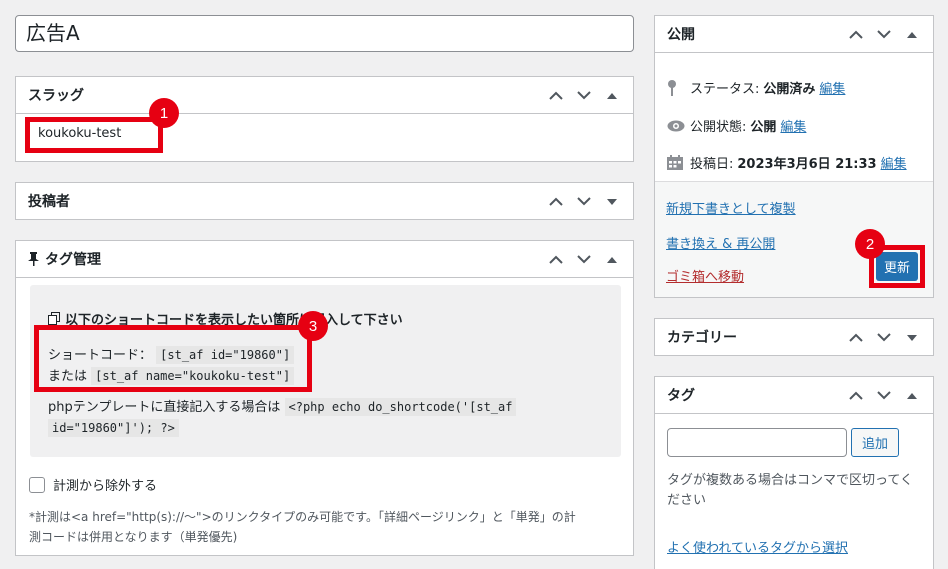  What do you see at coordinates (718, 127) in the screenshot?
I see `visibility-label: 公開状態:` at bounding box center [718, 127].